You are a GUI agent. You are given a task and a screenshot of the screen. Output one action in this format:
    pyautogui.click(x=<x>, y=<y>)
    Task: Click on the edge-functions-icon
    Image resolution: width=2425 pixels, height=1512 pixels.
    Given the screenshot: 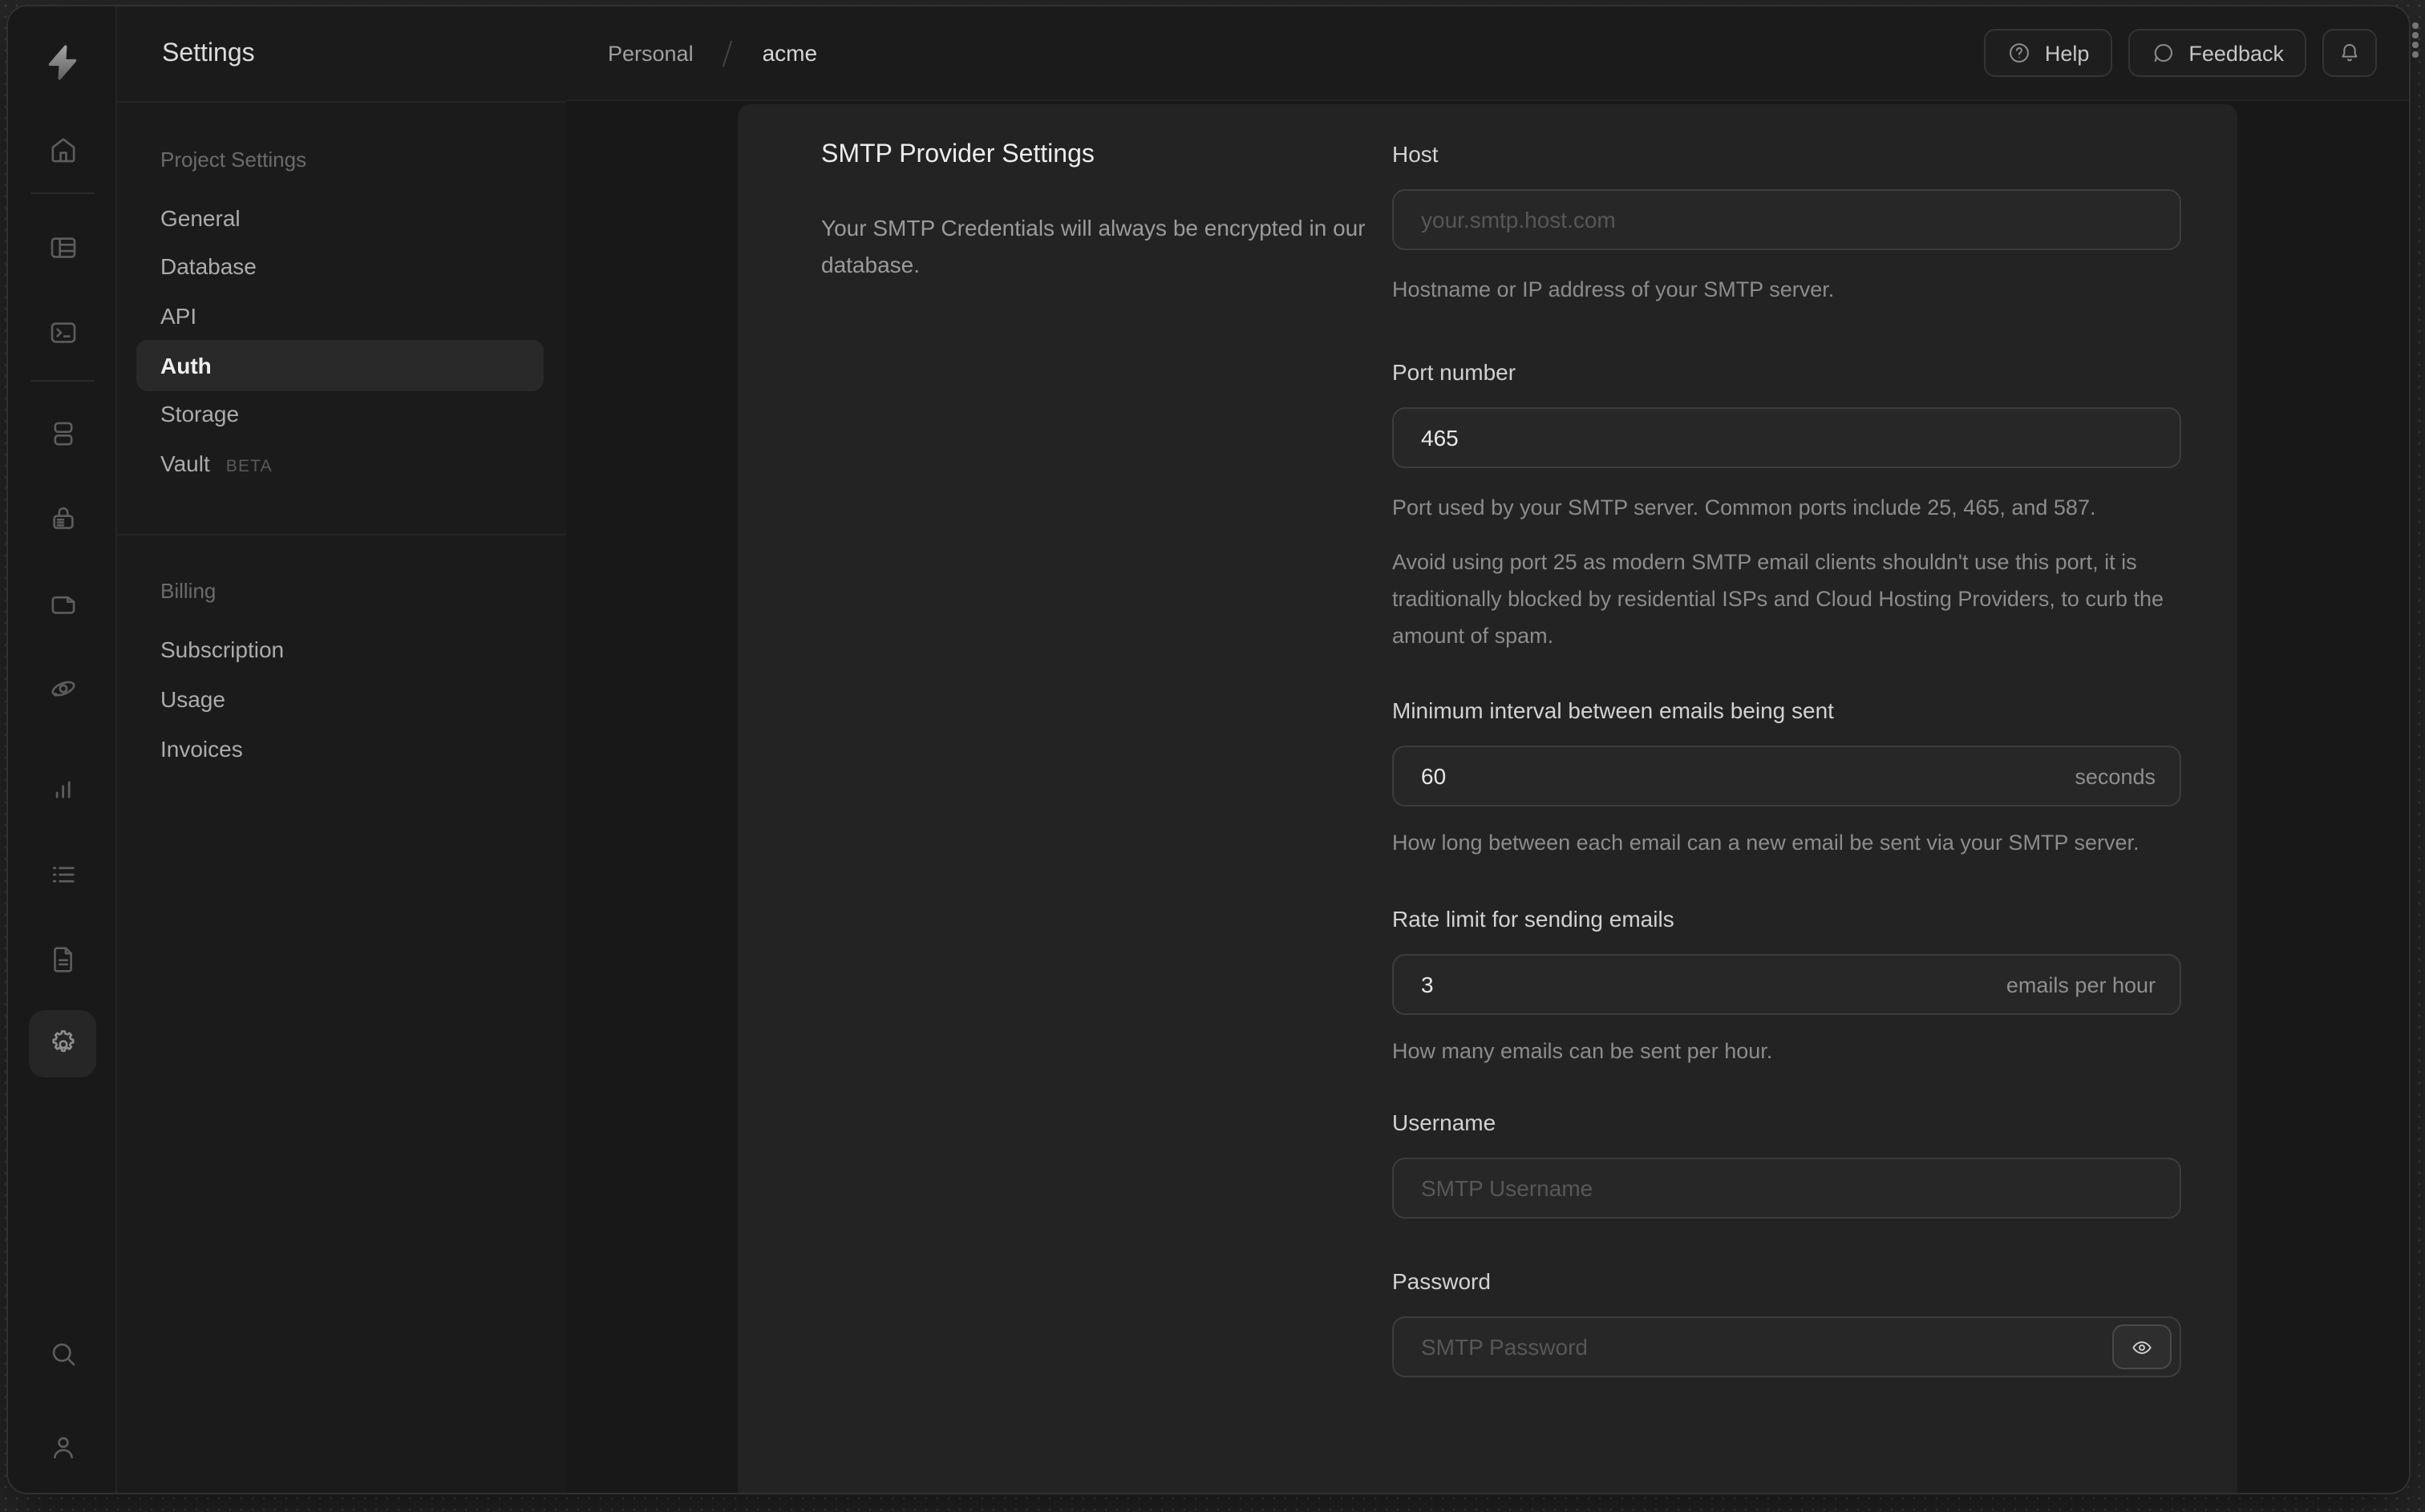 What is the action you would take?
    pyautogui.click(x=62, y=688)
    